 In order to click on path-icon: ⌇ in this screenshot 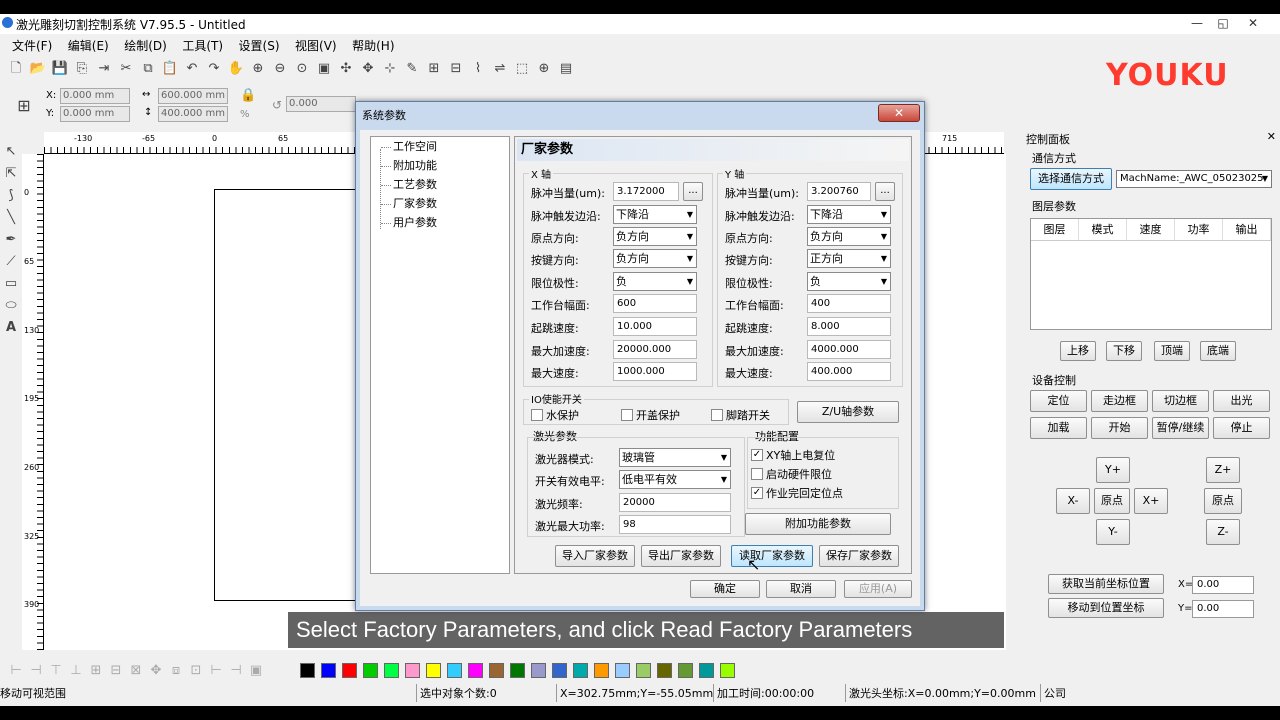, I will do `click(478, 69)`.